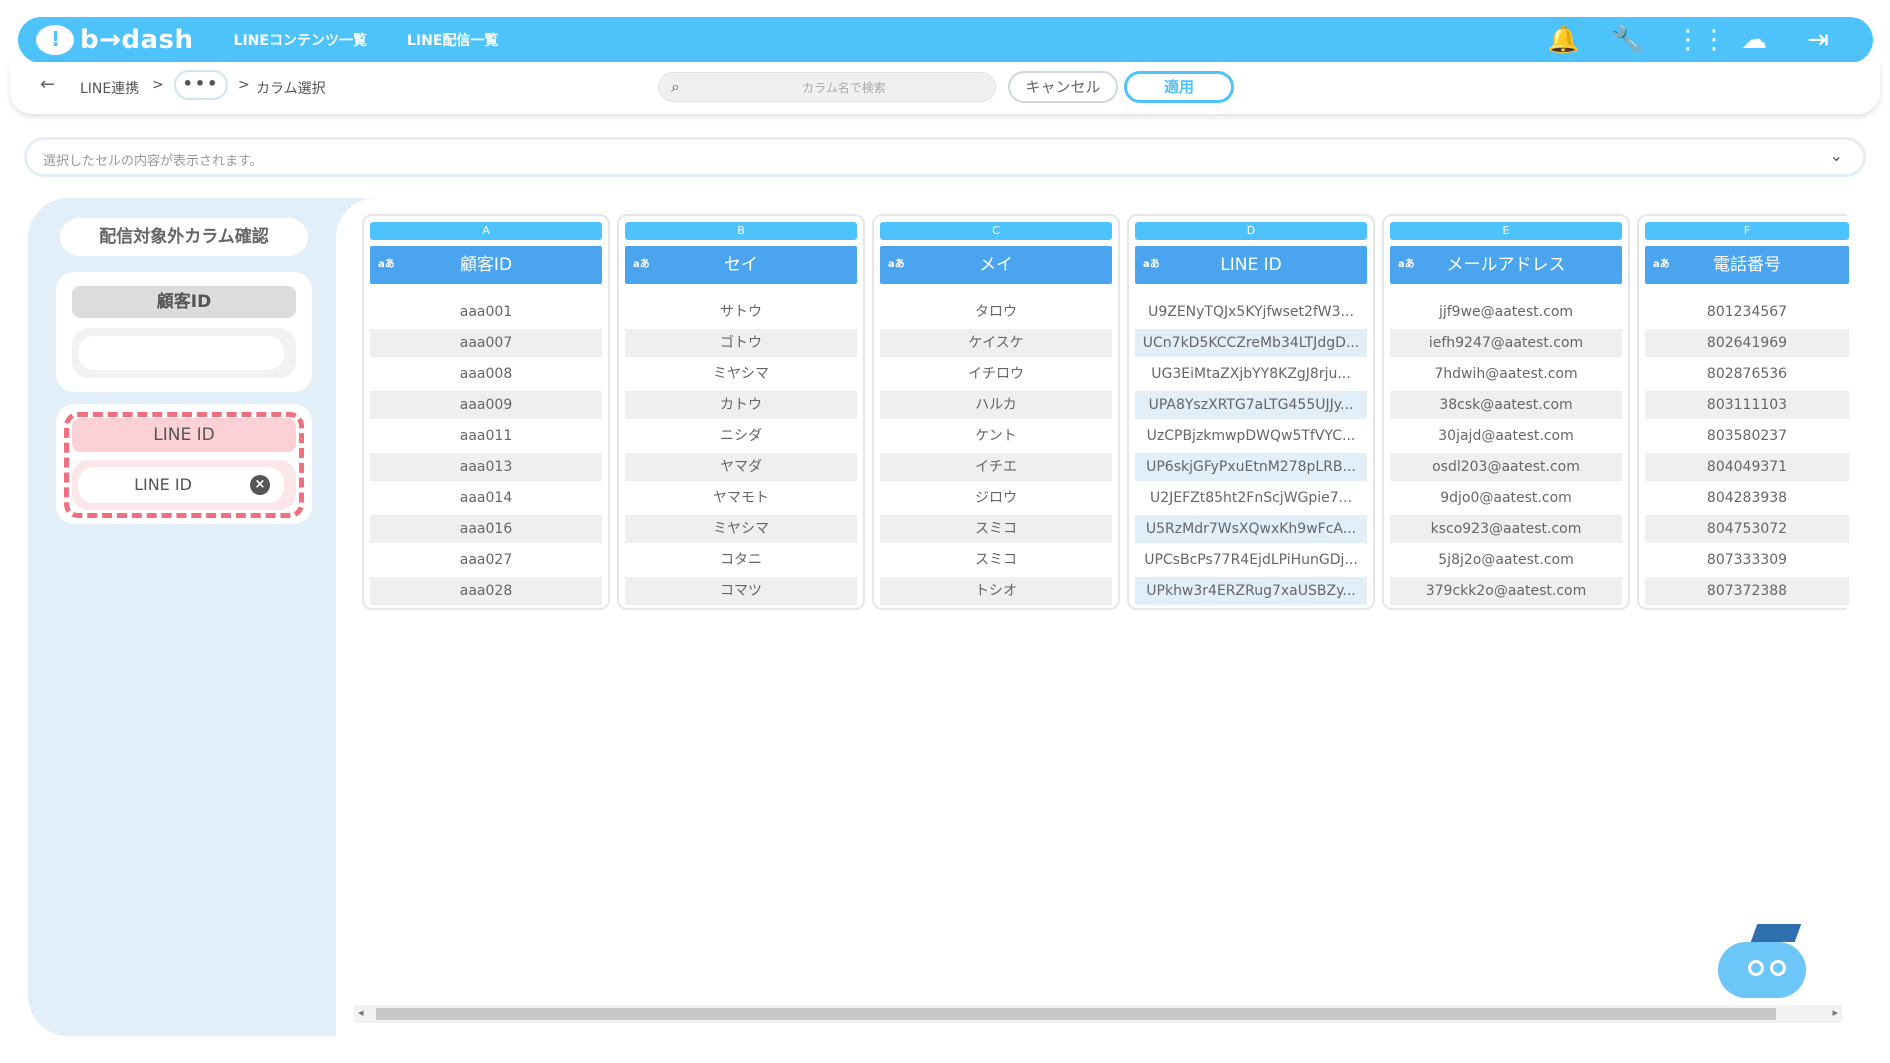  I want to click on table-cell: aaa011, so click(486, 436).